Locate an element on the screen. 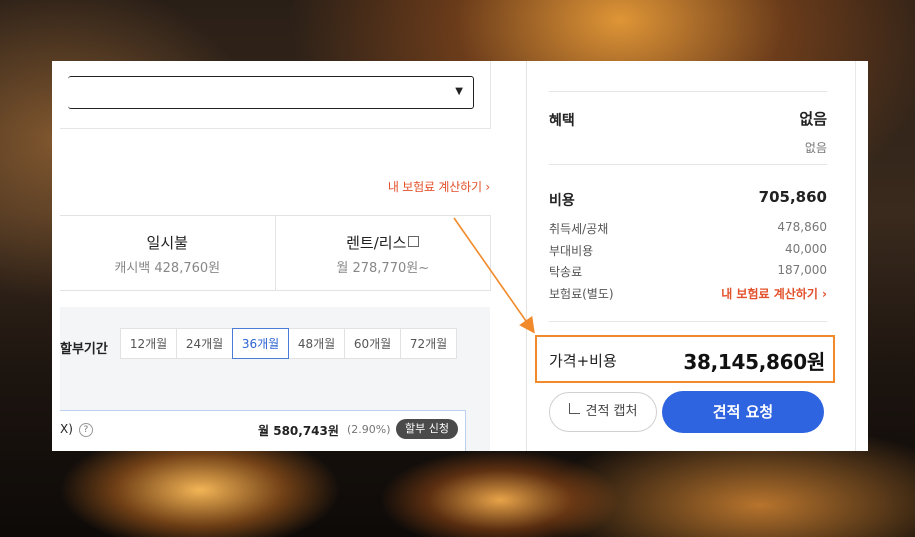  annotation-arrow is located at coordinates (494, 275).